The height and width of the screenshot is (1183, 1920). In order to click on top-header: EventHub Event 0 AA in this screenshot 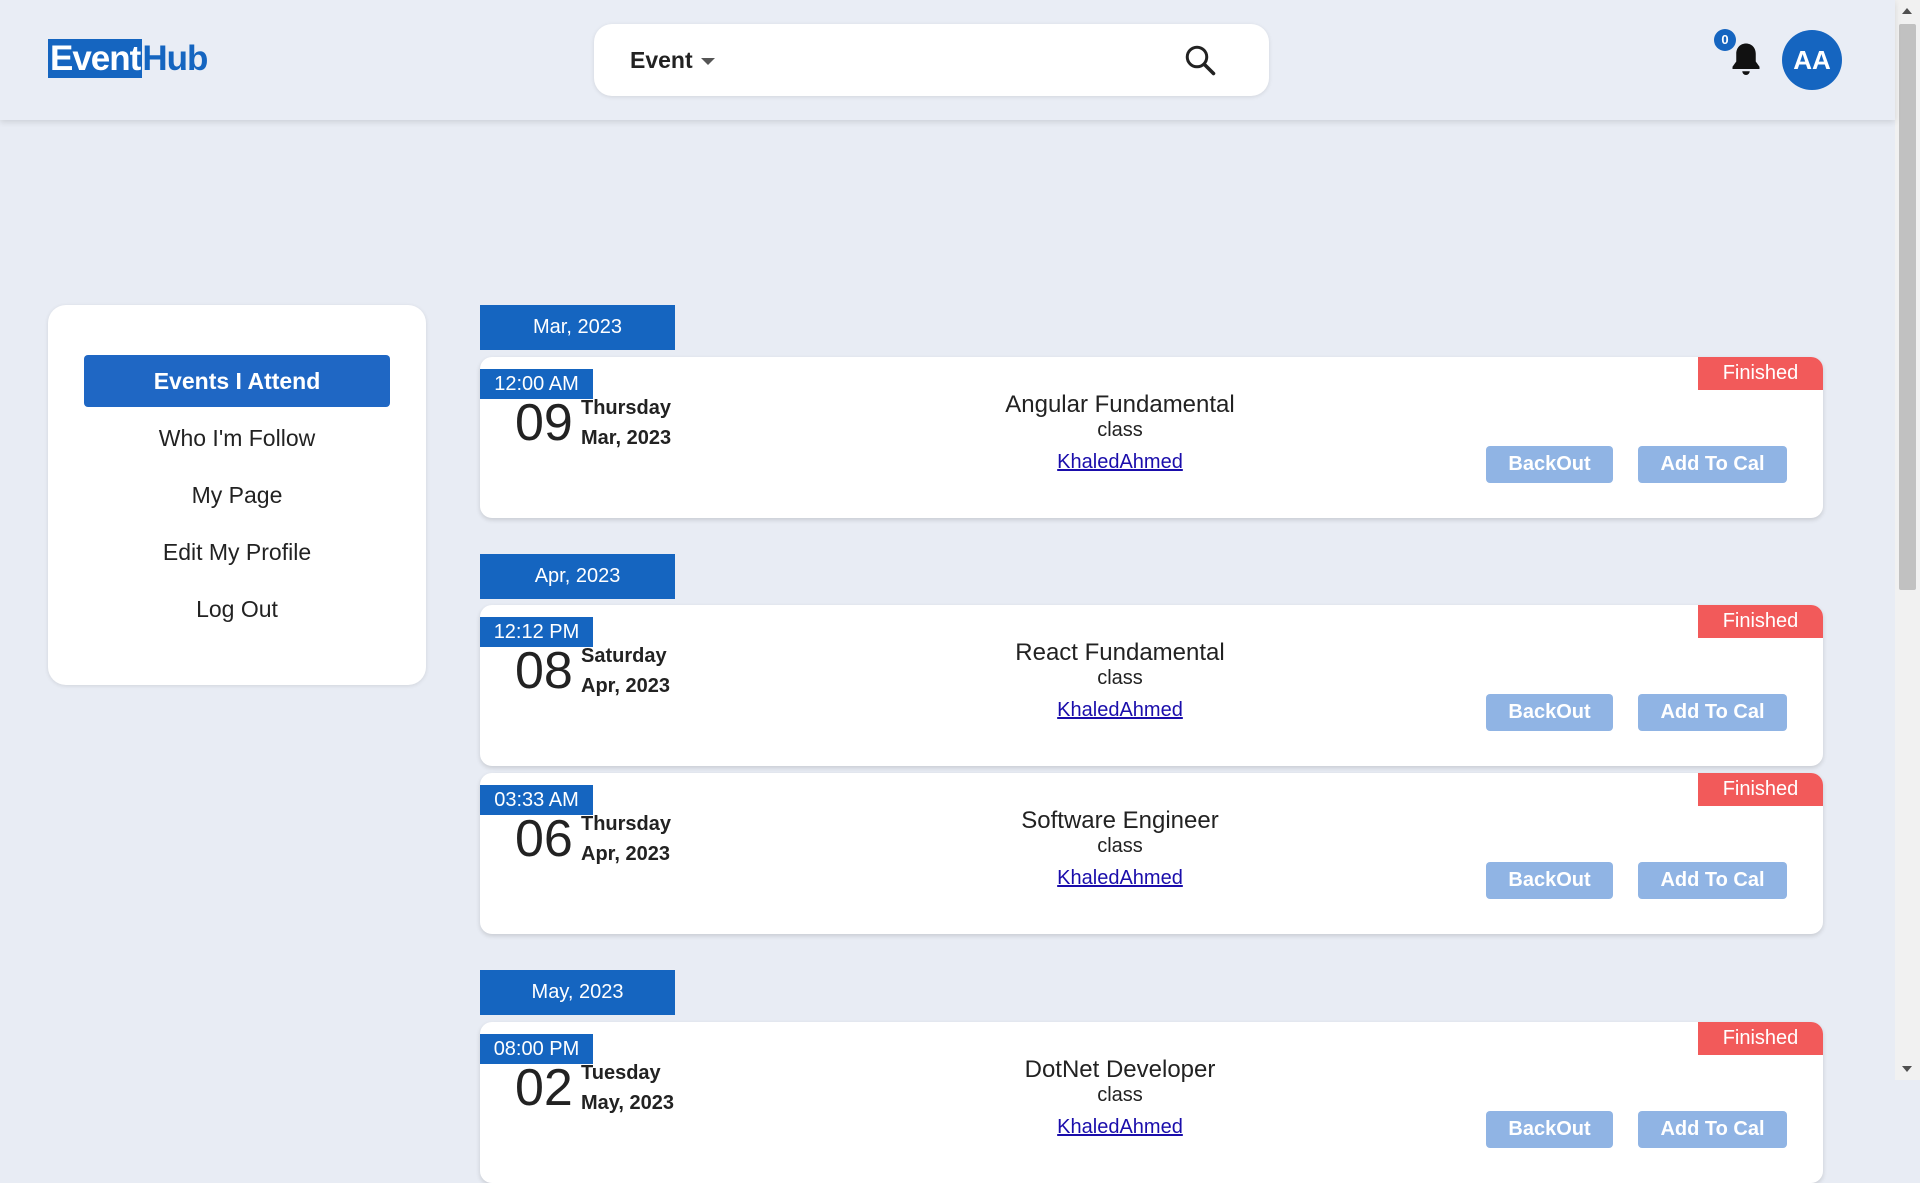, I will do `click(947, 60)`.